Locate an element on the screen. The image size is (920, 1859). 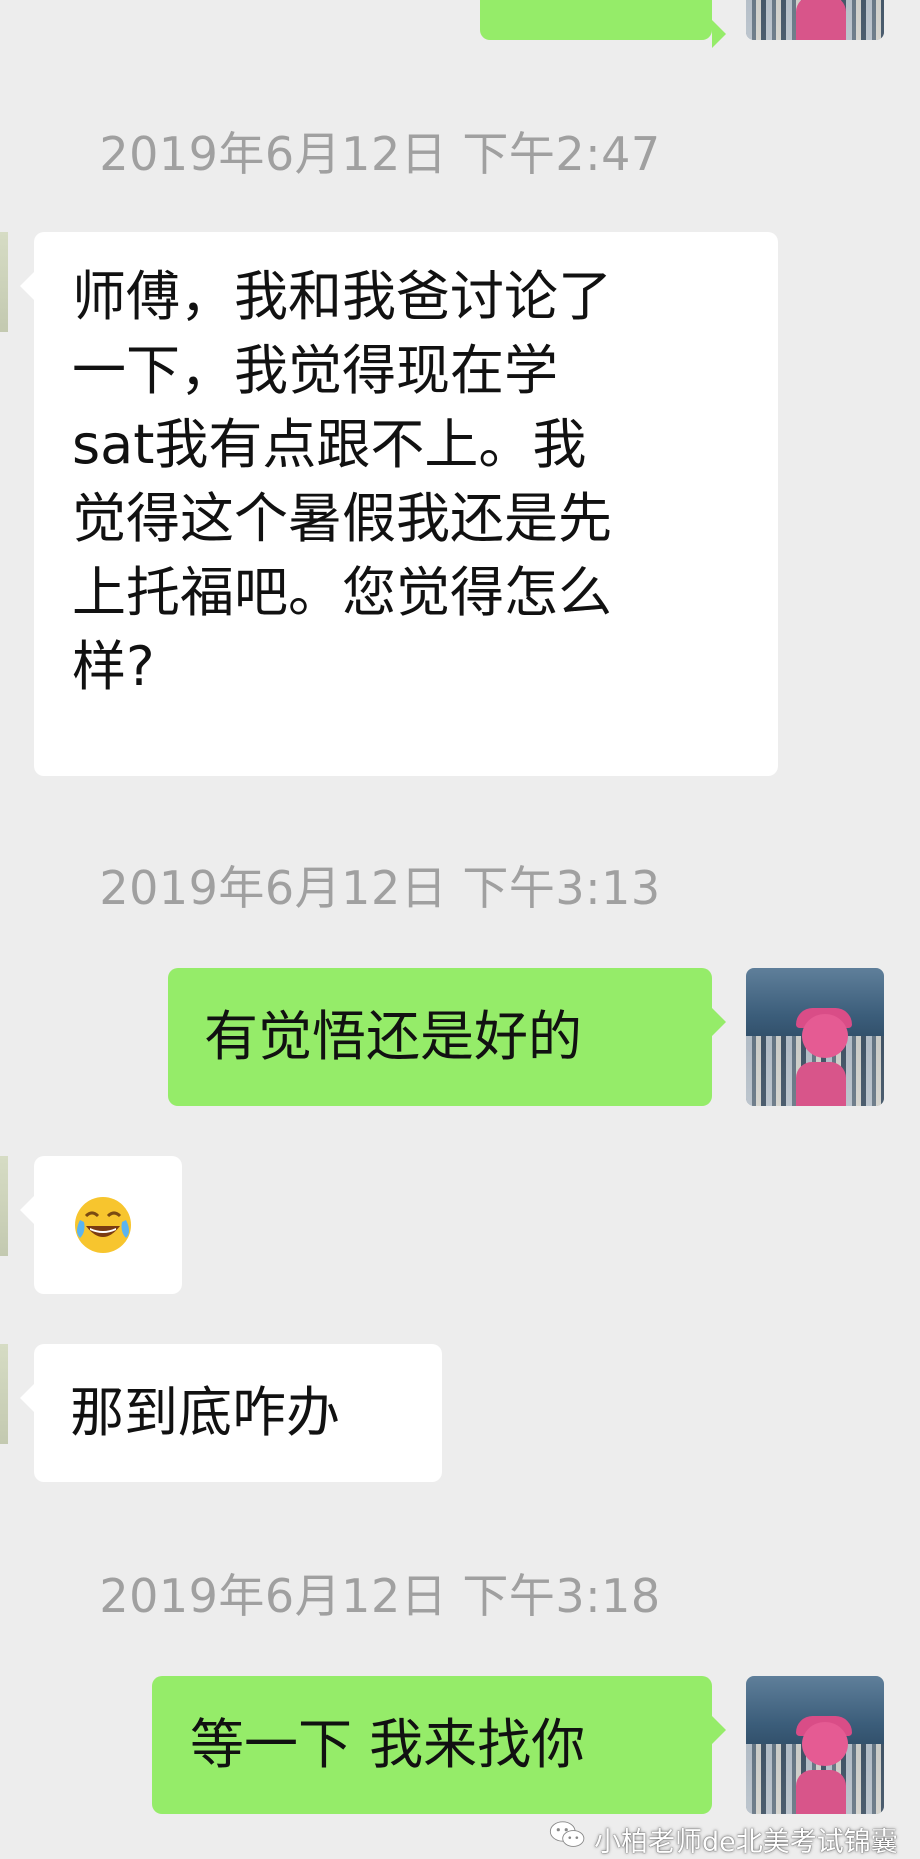
message-text: 那到底咋办 is located at coordinates (205, 1412).